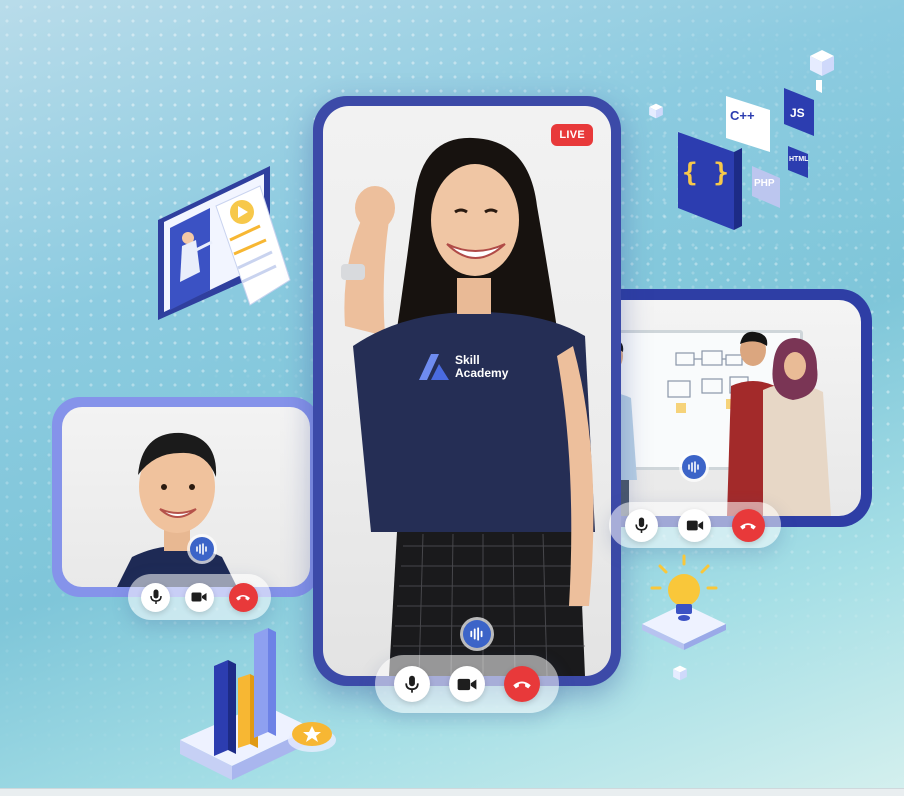  I want to click on code-badges-shapes, so click(750, 155).